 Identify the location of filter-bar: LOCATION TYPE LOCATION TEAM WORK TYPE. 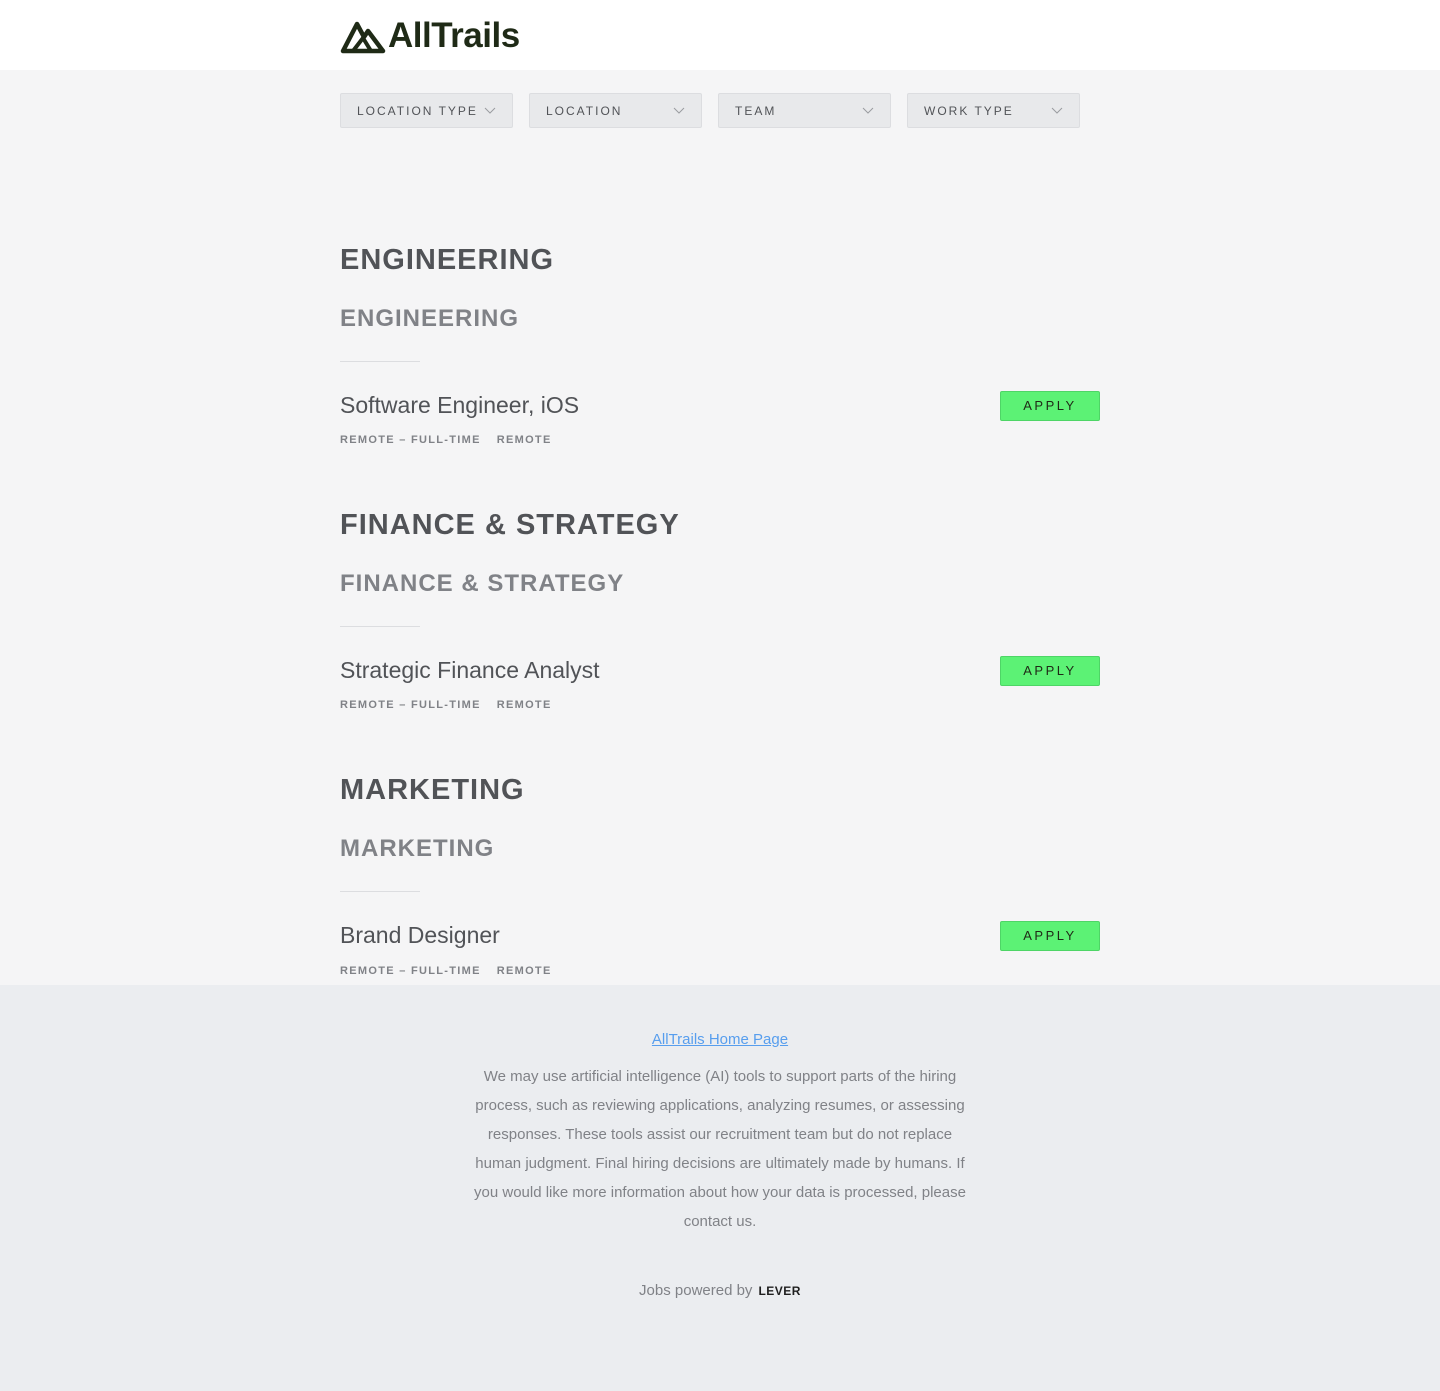
(710, 110).